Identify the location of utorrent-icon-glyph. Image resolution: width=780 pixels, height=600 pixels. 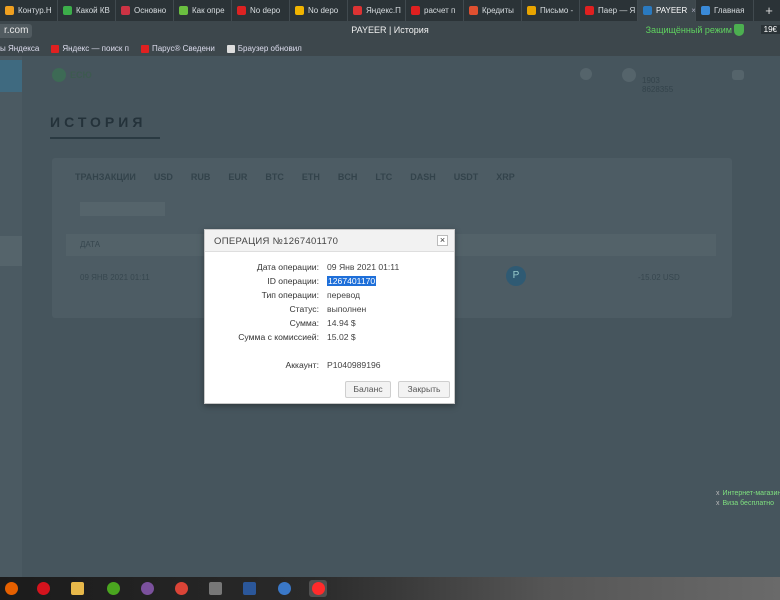
(113, 588).